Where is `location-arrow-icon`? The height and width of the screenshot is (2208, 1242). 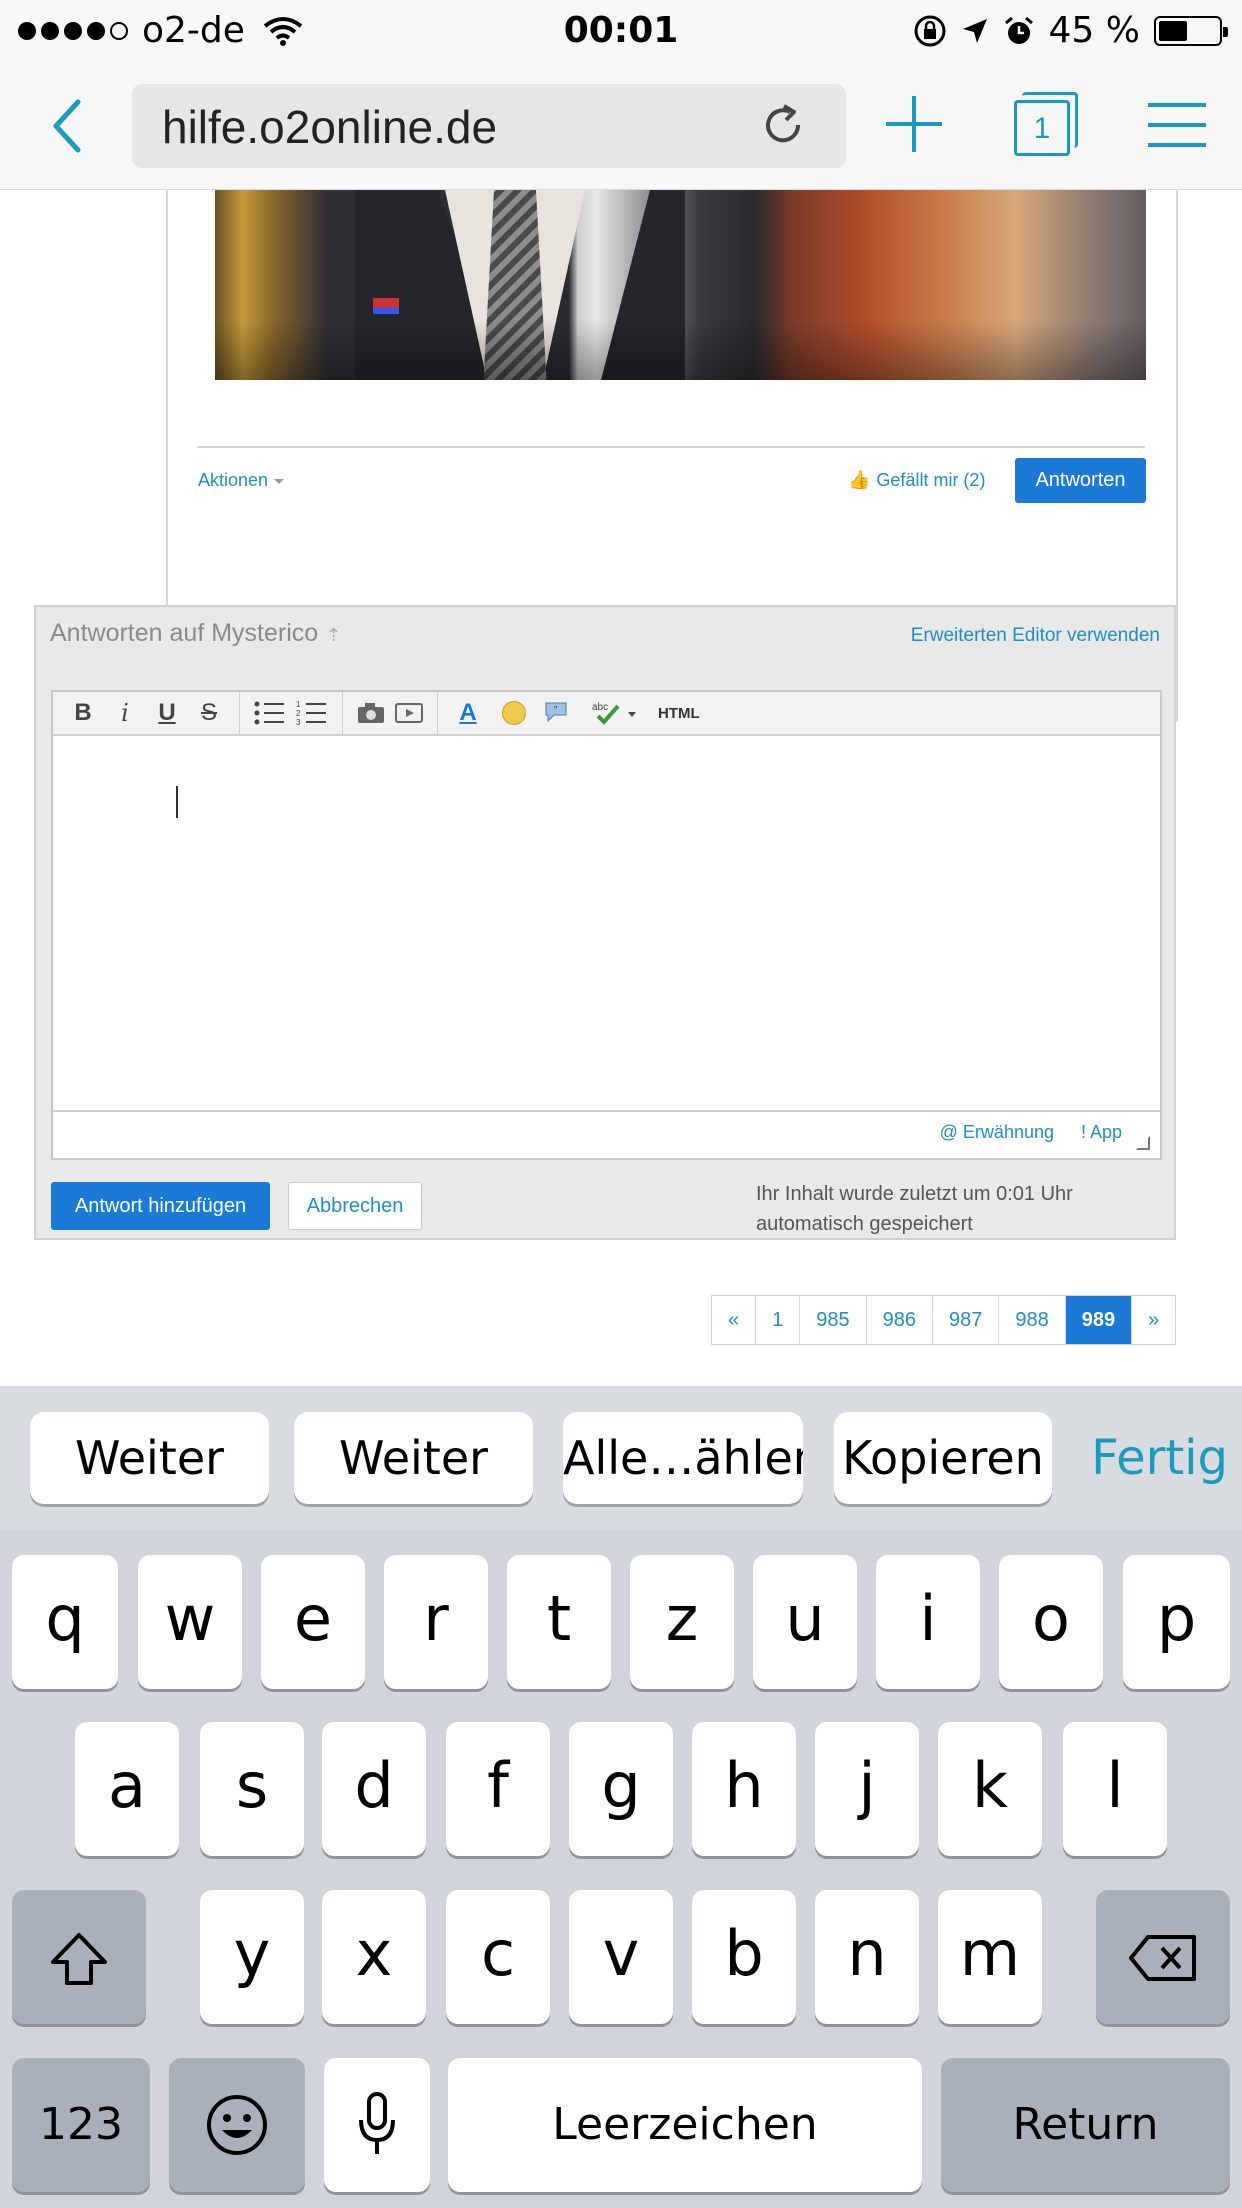 location-arrow-icon is located at coordinates (974, 30).